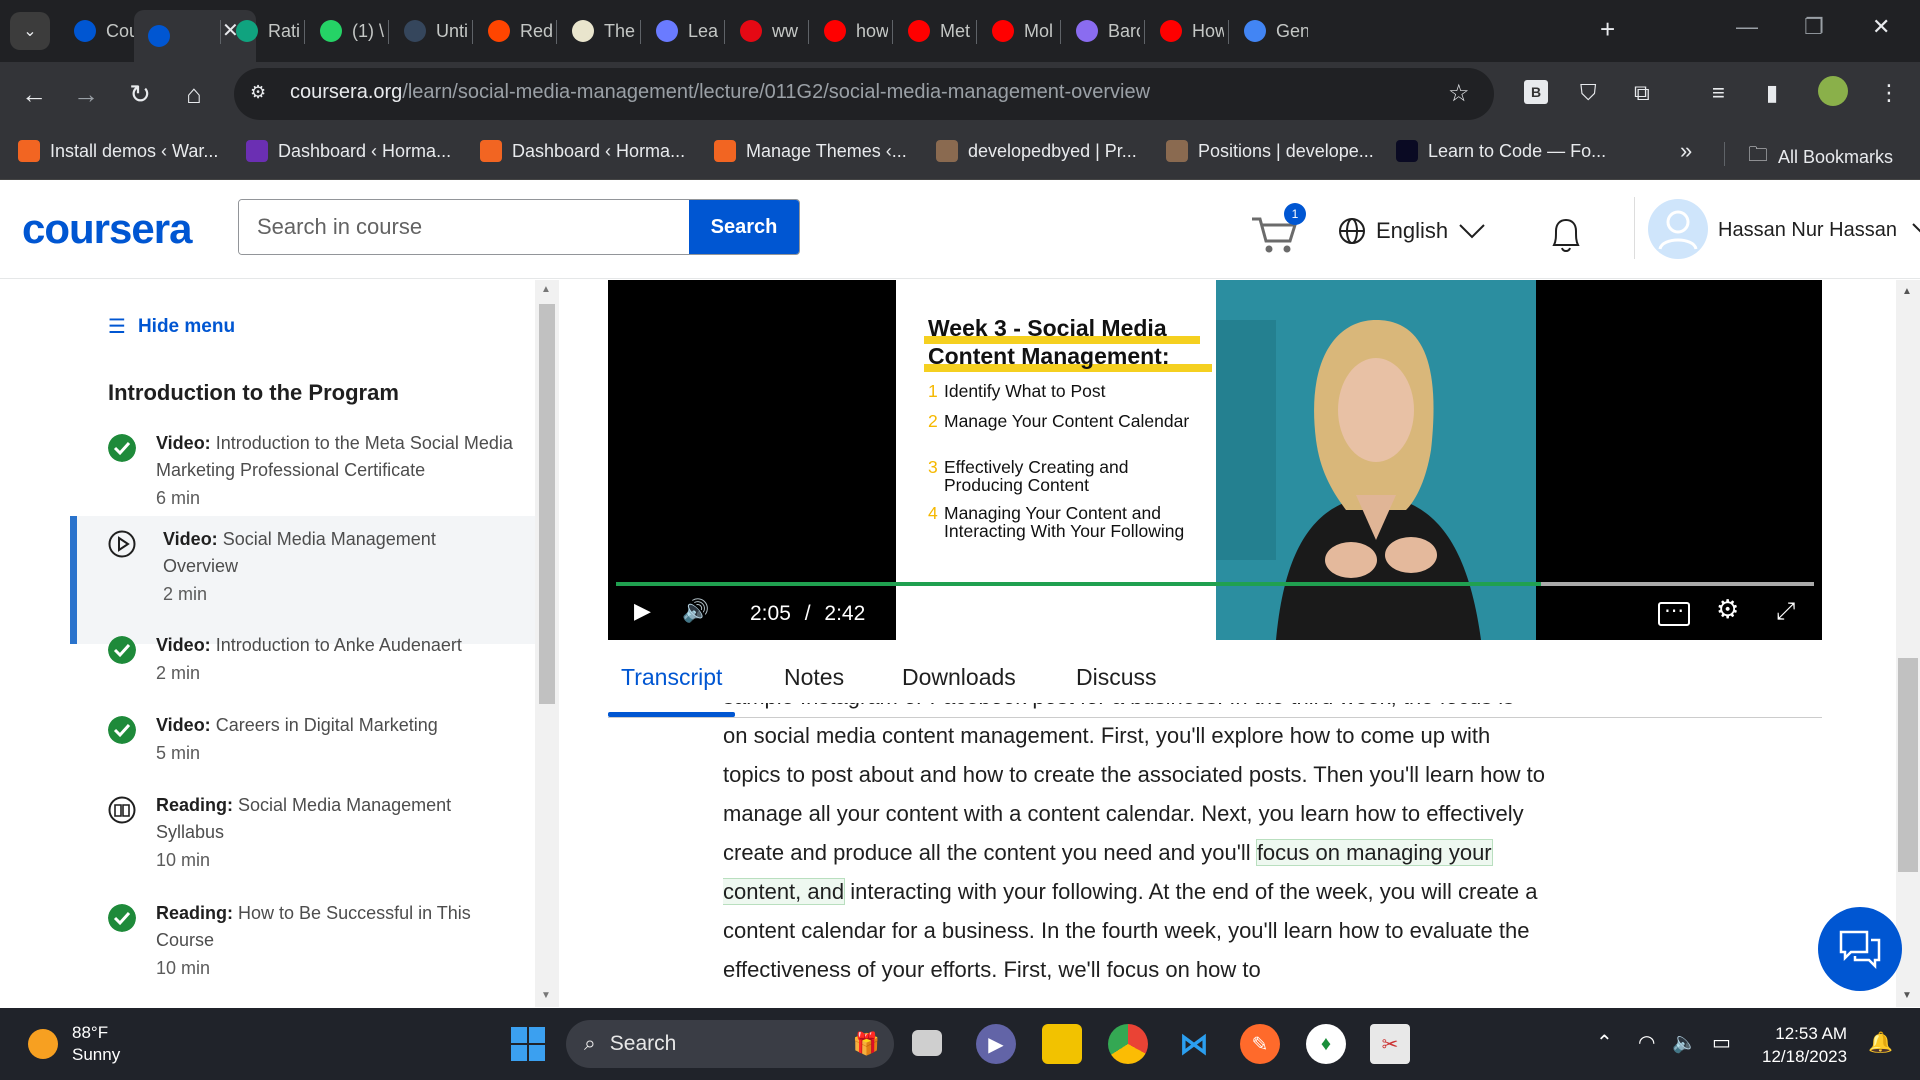  What do you see at coordinates (34, 94) in the screenshot?
I see `back-icon: ←` at bounding box center [34, 94].